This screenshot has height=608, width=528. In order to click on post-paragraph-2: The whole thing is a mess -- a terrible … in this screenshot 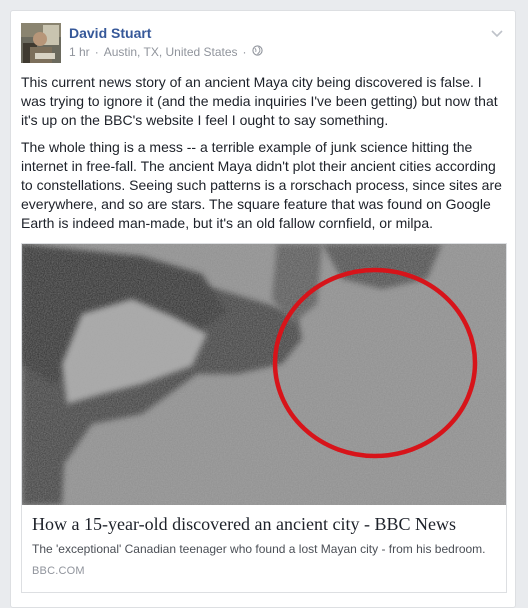, I will do `click(261, 185)`.